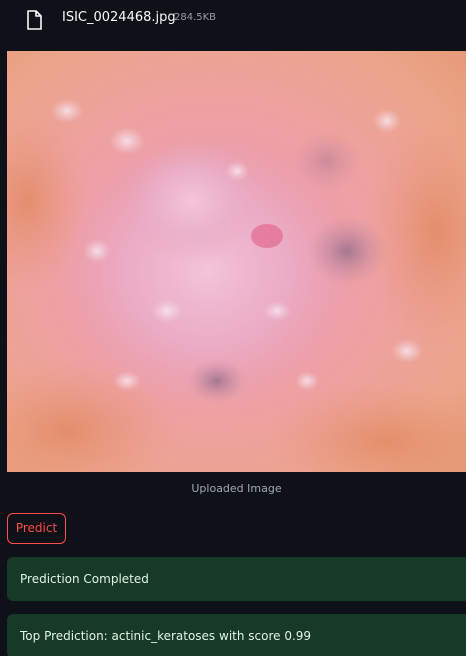  Describe the element at coordinates (119, 17) in the screenshot. I see `file-name: ISIC_0024468.jpg` at that location.